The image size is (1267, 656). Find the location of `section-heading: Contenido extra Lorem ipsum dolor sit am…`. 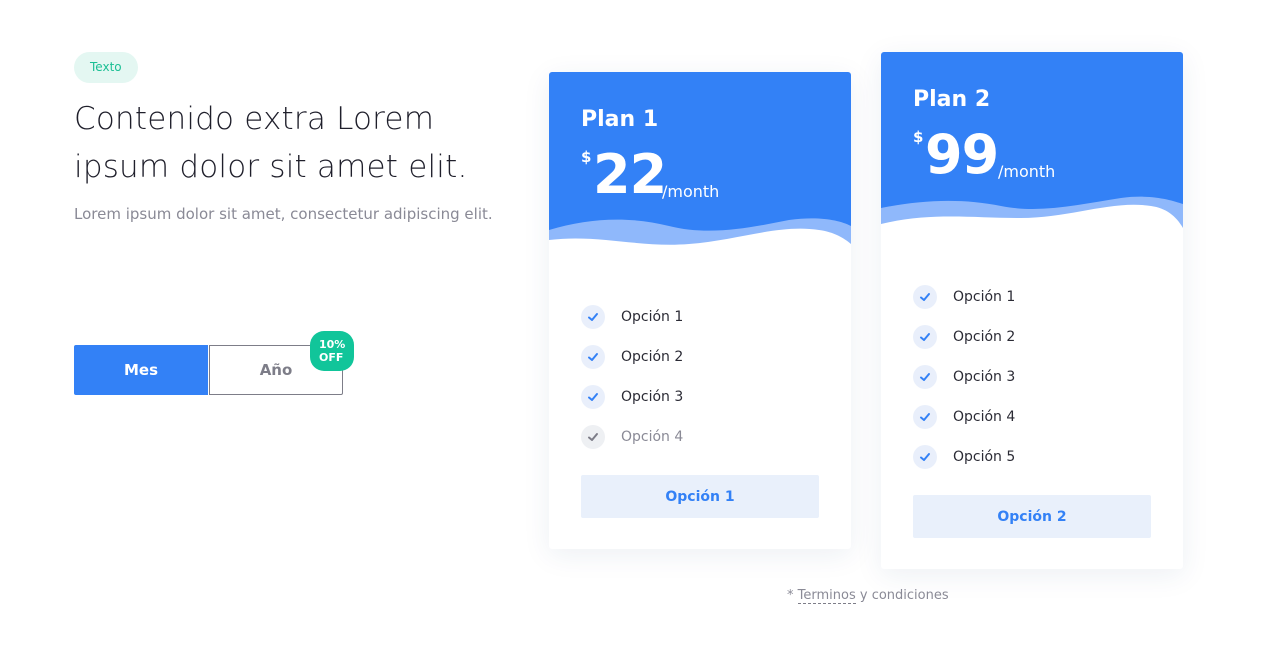

section-heading: Contenido extra Lorem ipsum dolor sit am… is located at coordinates (271, 143).